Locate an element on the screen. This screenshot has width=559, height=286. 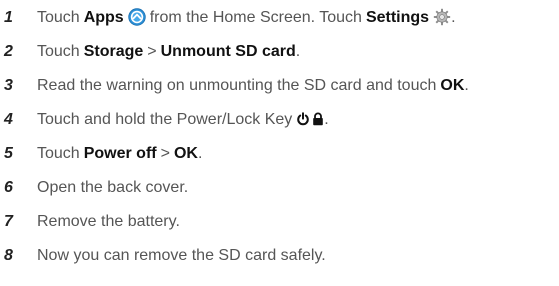
step-text: Open the back cover. is located at coordinates (113, 187).